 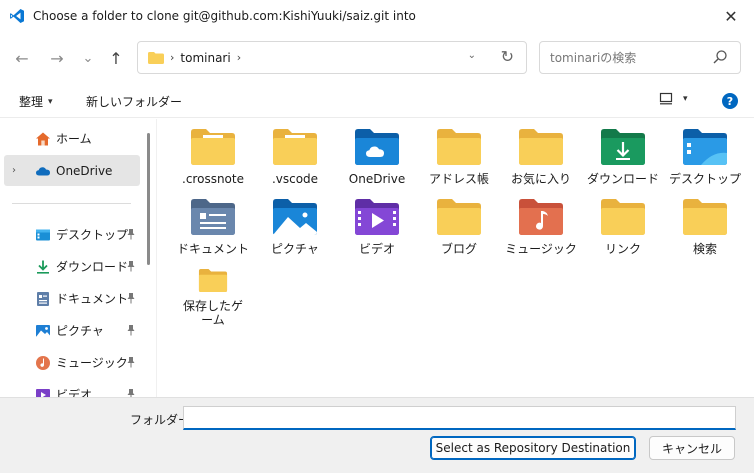 I want to click on file-name: アドレス帳, so click(x=458, y=179).